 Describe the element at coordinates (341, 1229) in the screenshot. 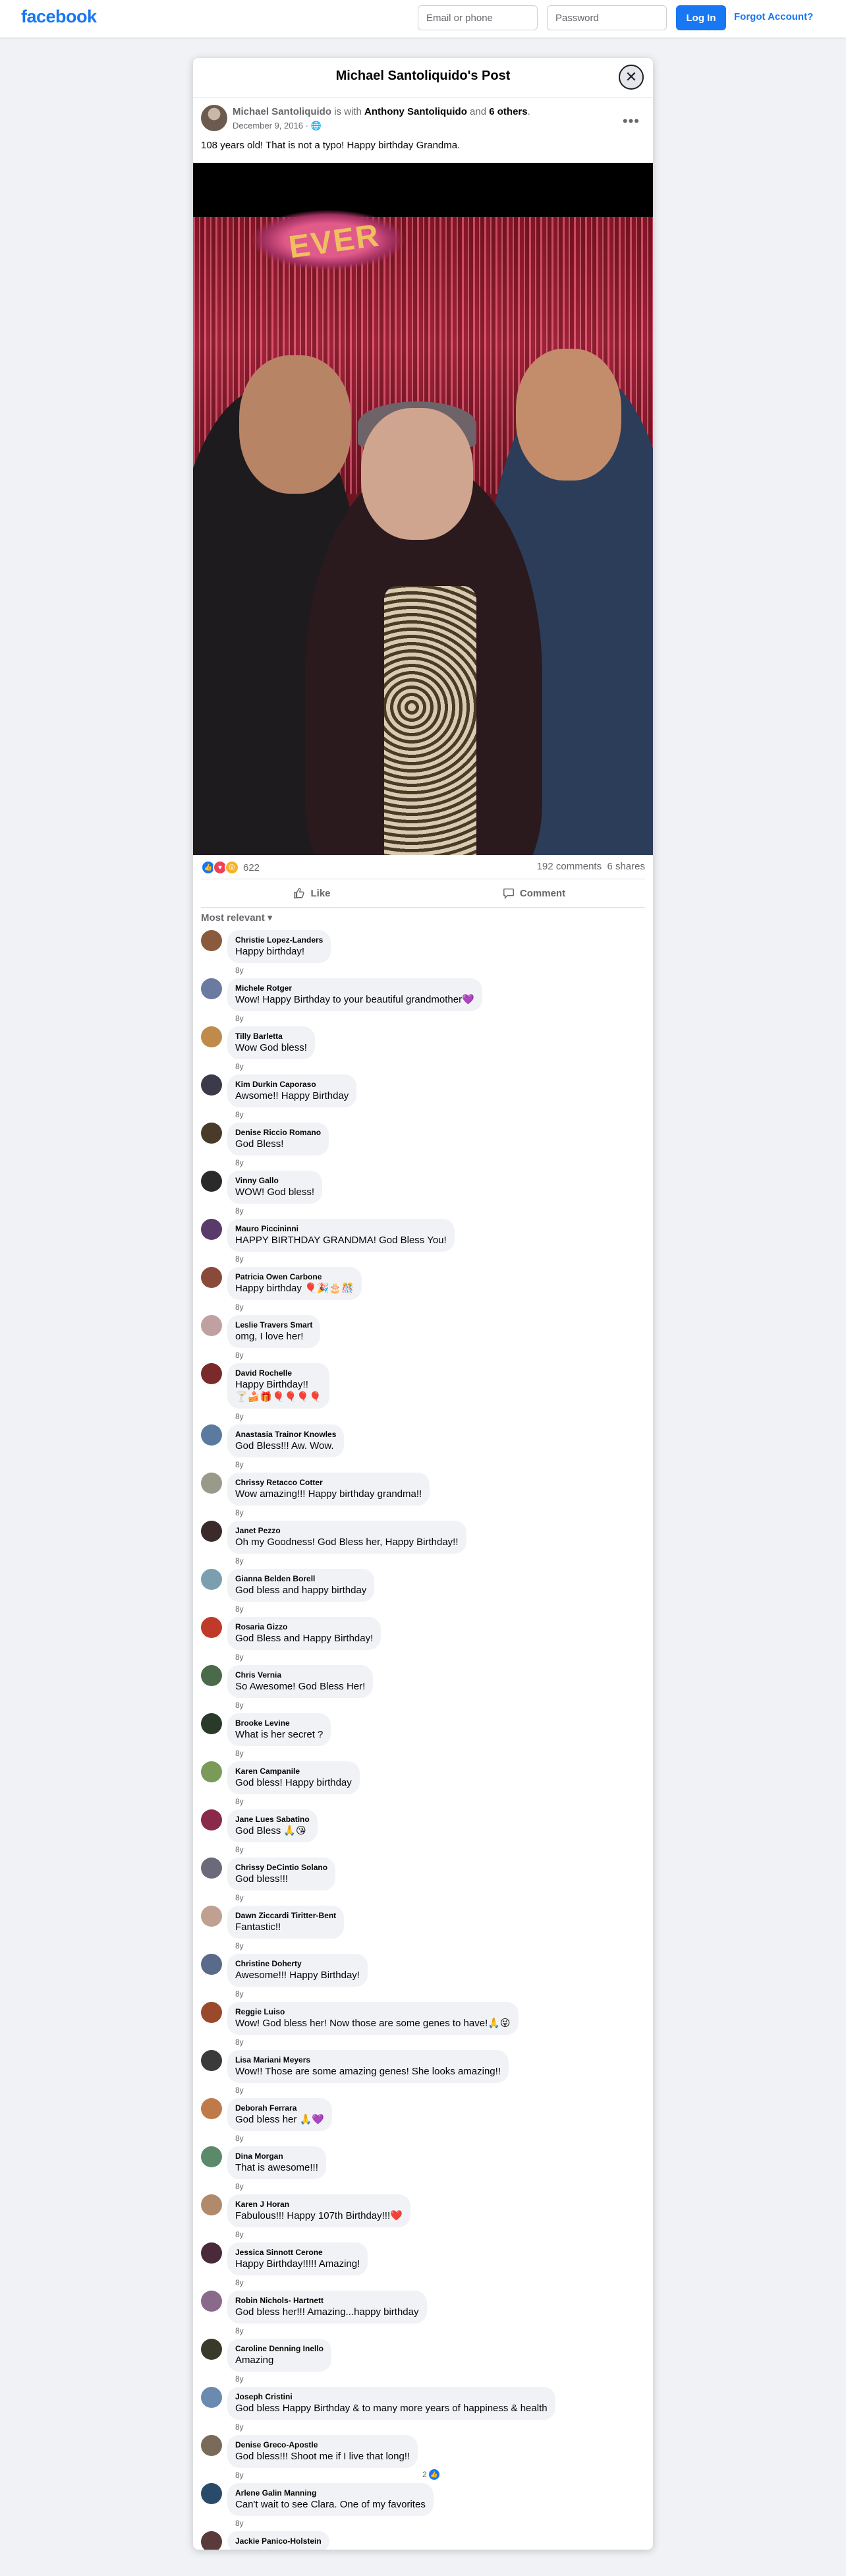

I see `commenter-name: Mauro Piccininni` at that location.